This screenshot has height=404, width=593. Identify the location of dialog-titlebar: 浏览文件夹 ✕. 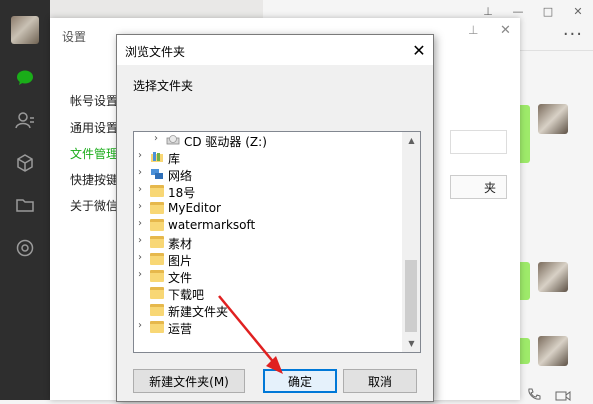
(275, 50).